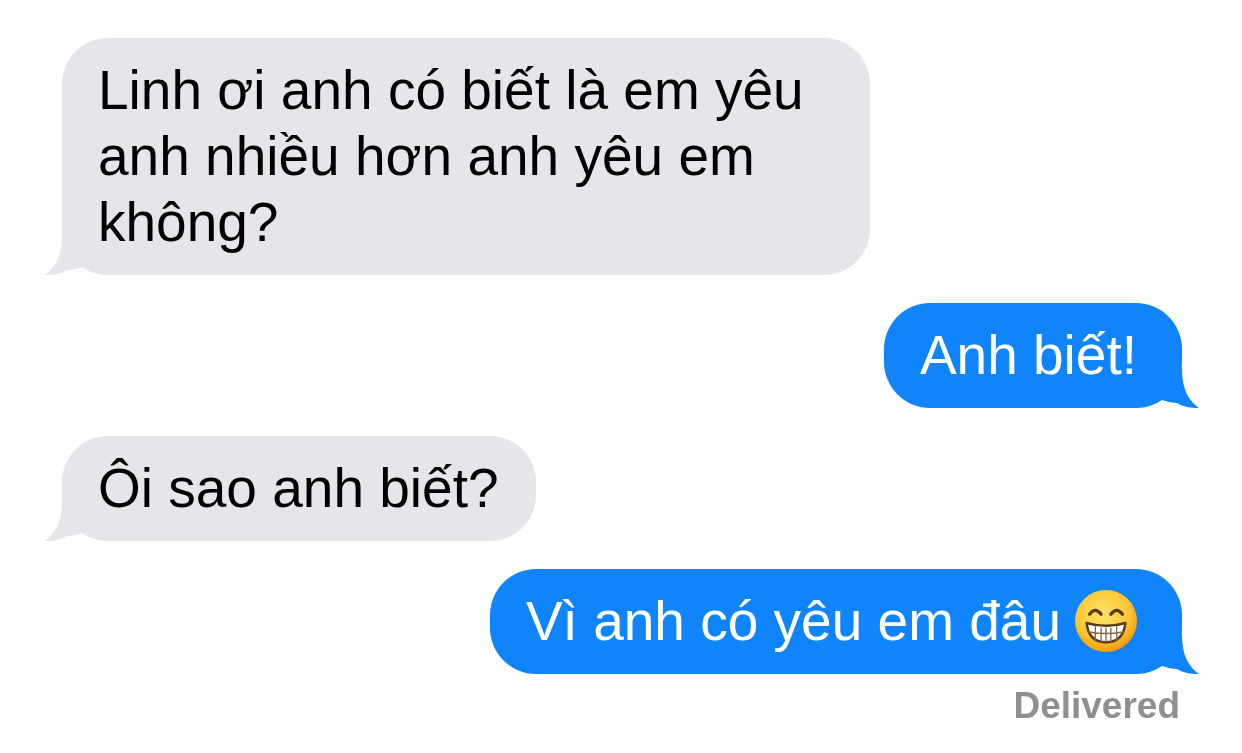 The height and width of the screenshot is (753, 1242). Describe the element at coordinates (451, 156) in the screenshot. I see `message-text: Linh ơi anh có biết là em yêu anh nhiều hơn anh yêu em không?` at that location.